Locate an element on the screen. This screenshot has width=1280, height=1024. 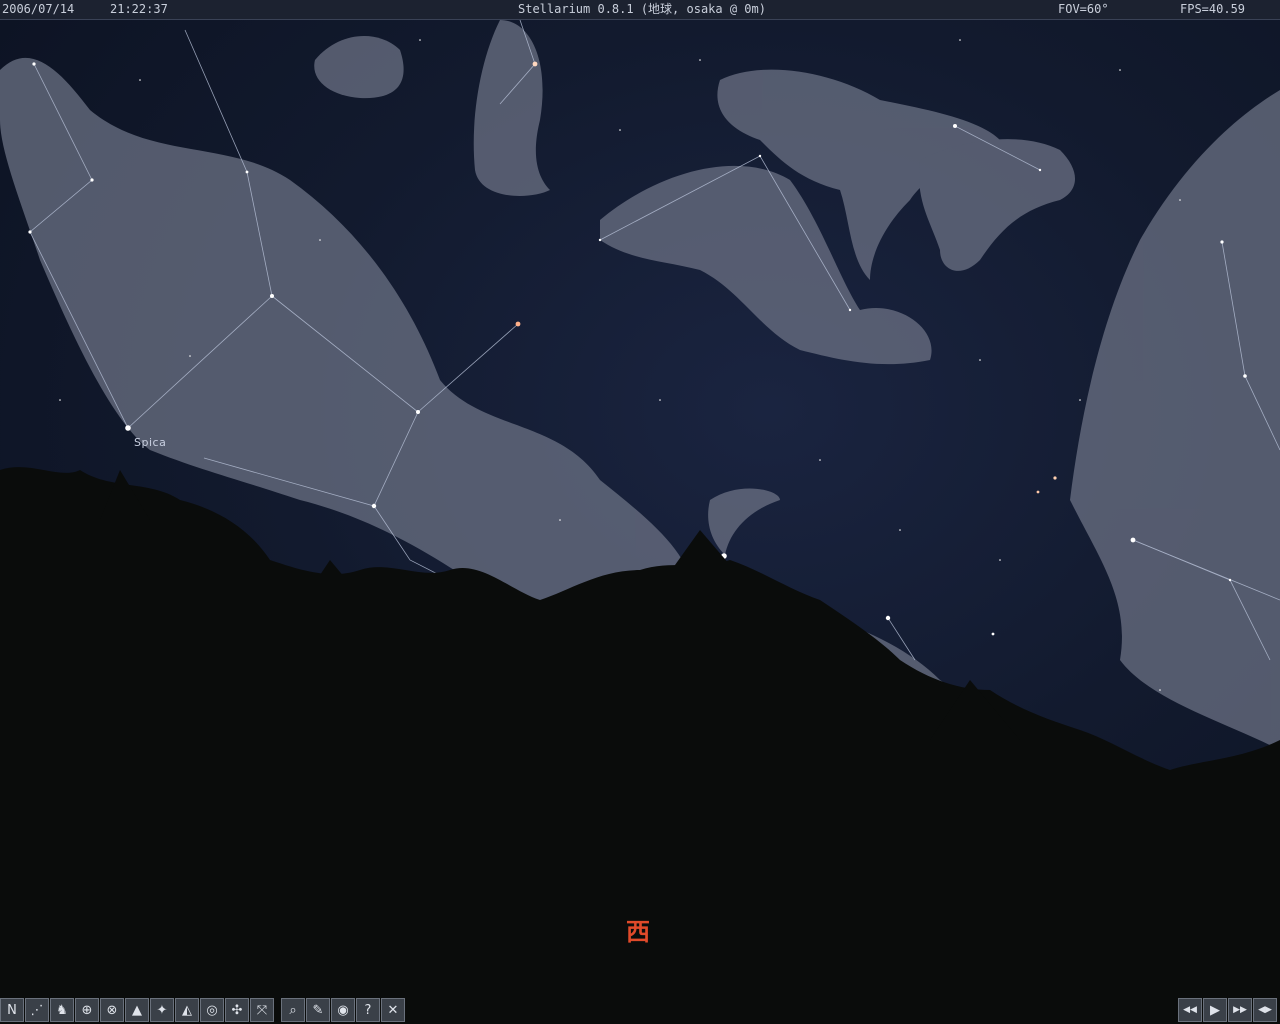
planets-icon: ✣ is located at coordinates (237, 1010).